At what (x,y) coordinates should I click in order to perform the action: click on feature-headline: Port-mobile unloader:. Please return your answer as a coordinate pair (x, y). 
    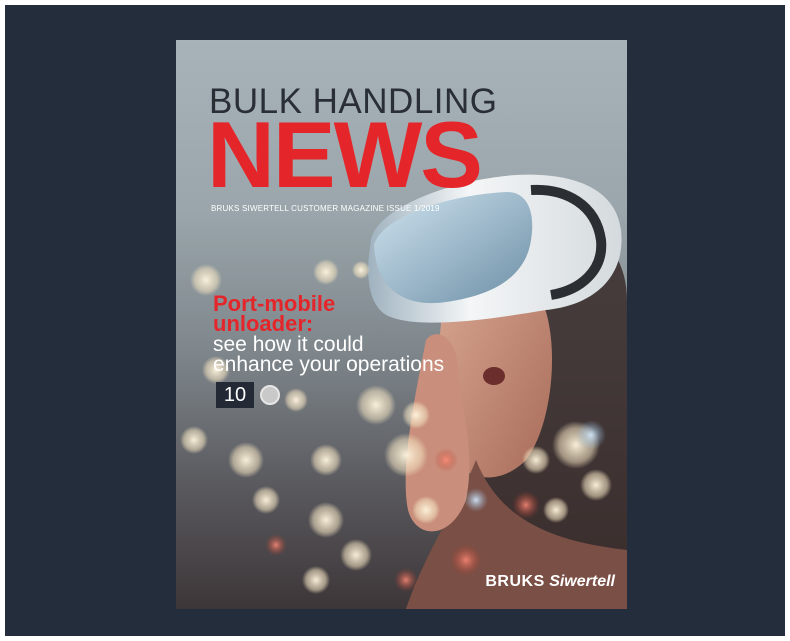
    Looking at the image, I should click on (274, 314).